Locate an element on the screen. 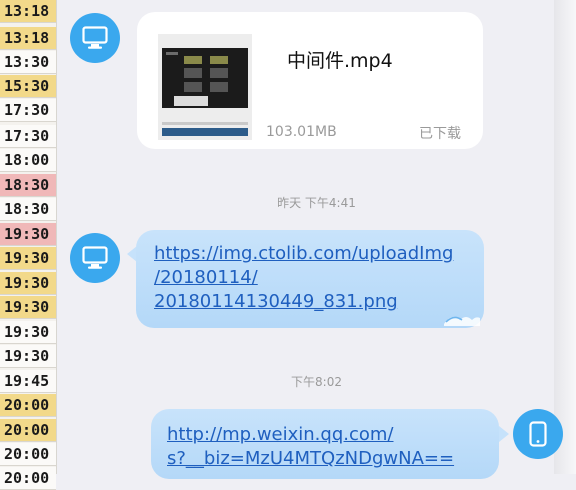 This screenshot has width=576, height=490. message-link: https://img.ctolib.com/uploadImg is located at coordinates (319, 254).